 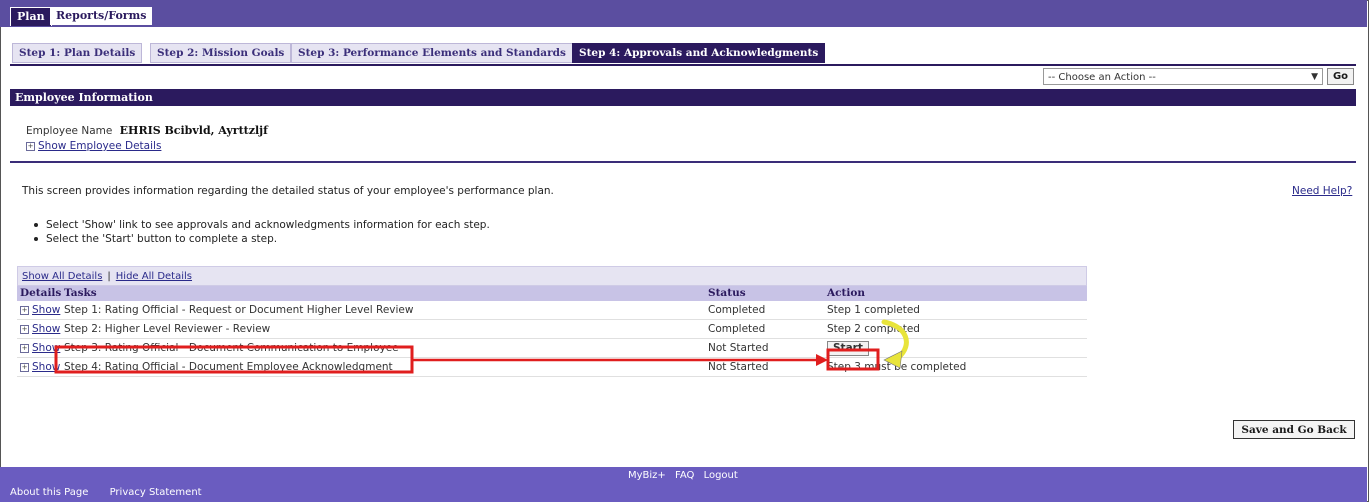 What do you see at coordinates (234, 359) in the screenshot?
I see `task-highlight-box` at bounding box center [234, 359].